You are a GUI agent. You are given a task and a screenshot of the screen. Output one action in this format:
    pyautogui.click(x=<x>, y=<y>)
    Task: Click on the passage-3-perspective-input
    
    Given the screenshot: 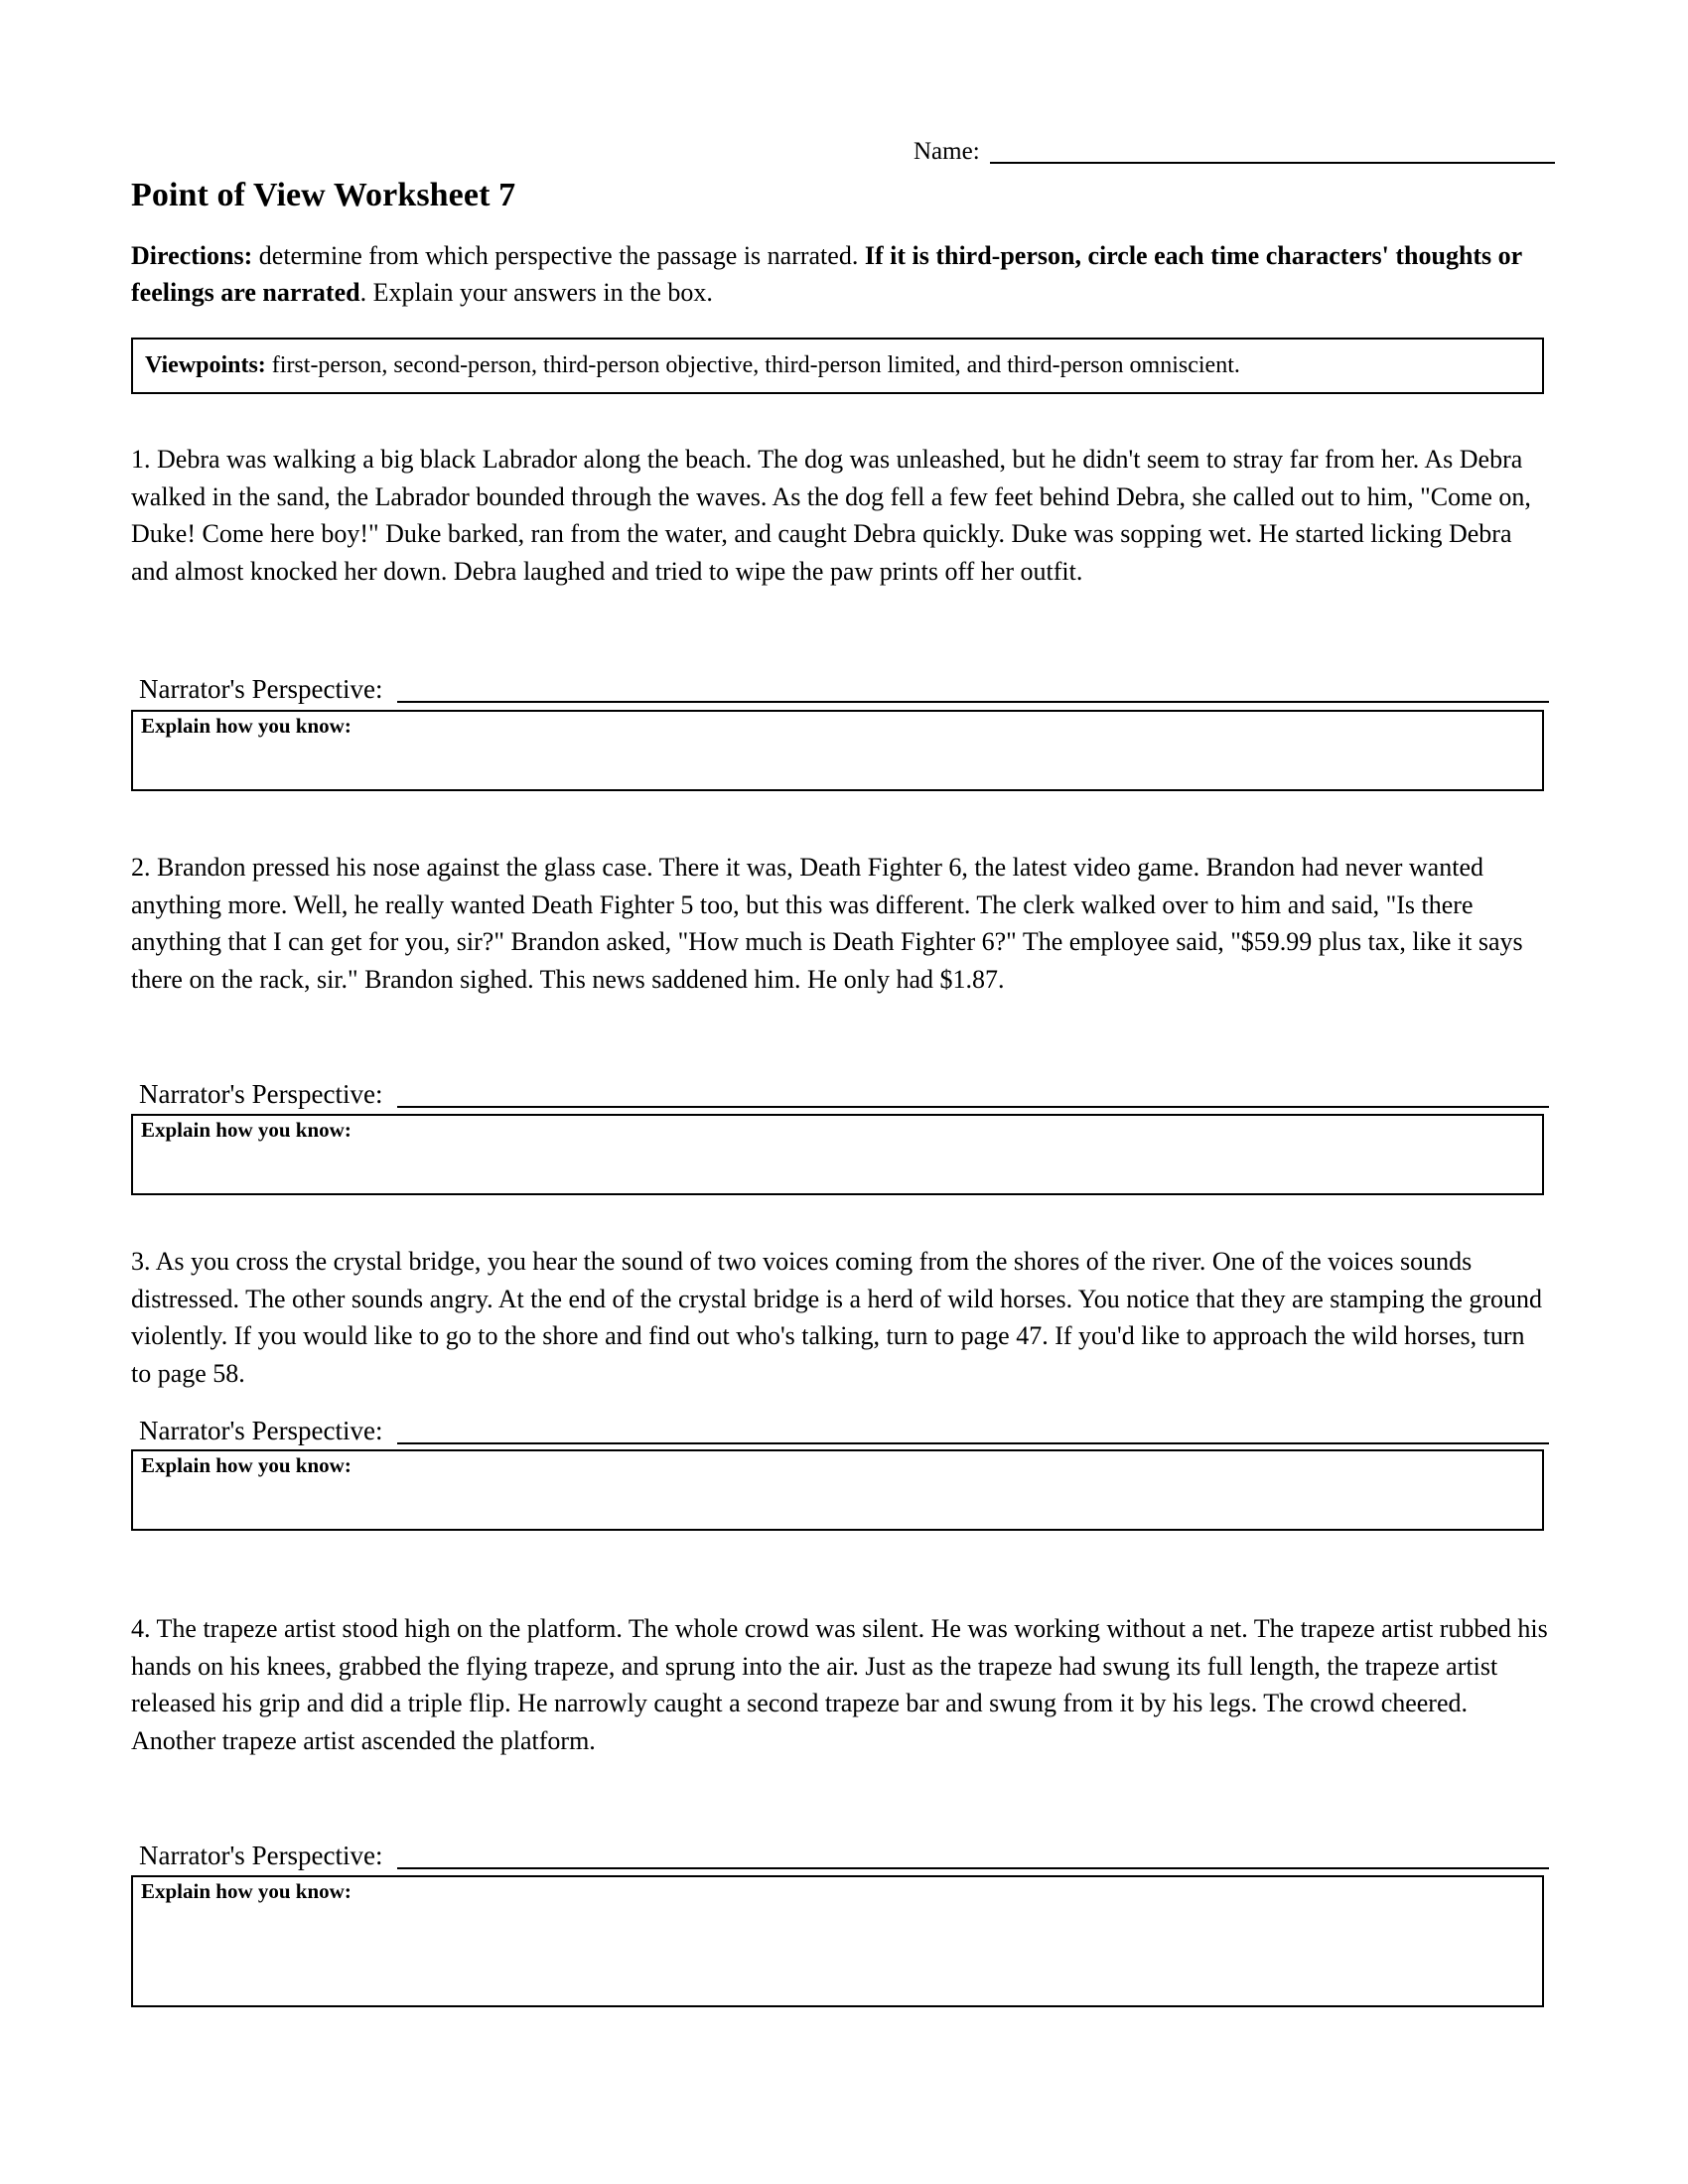 What is the action you would take?
    pyautogui.click(x=972, y=1430)
    